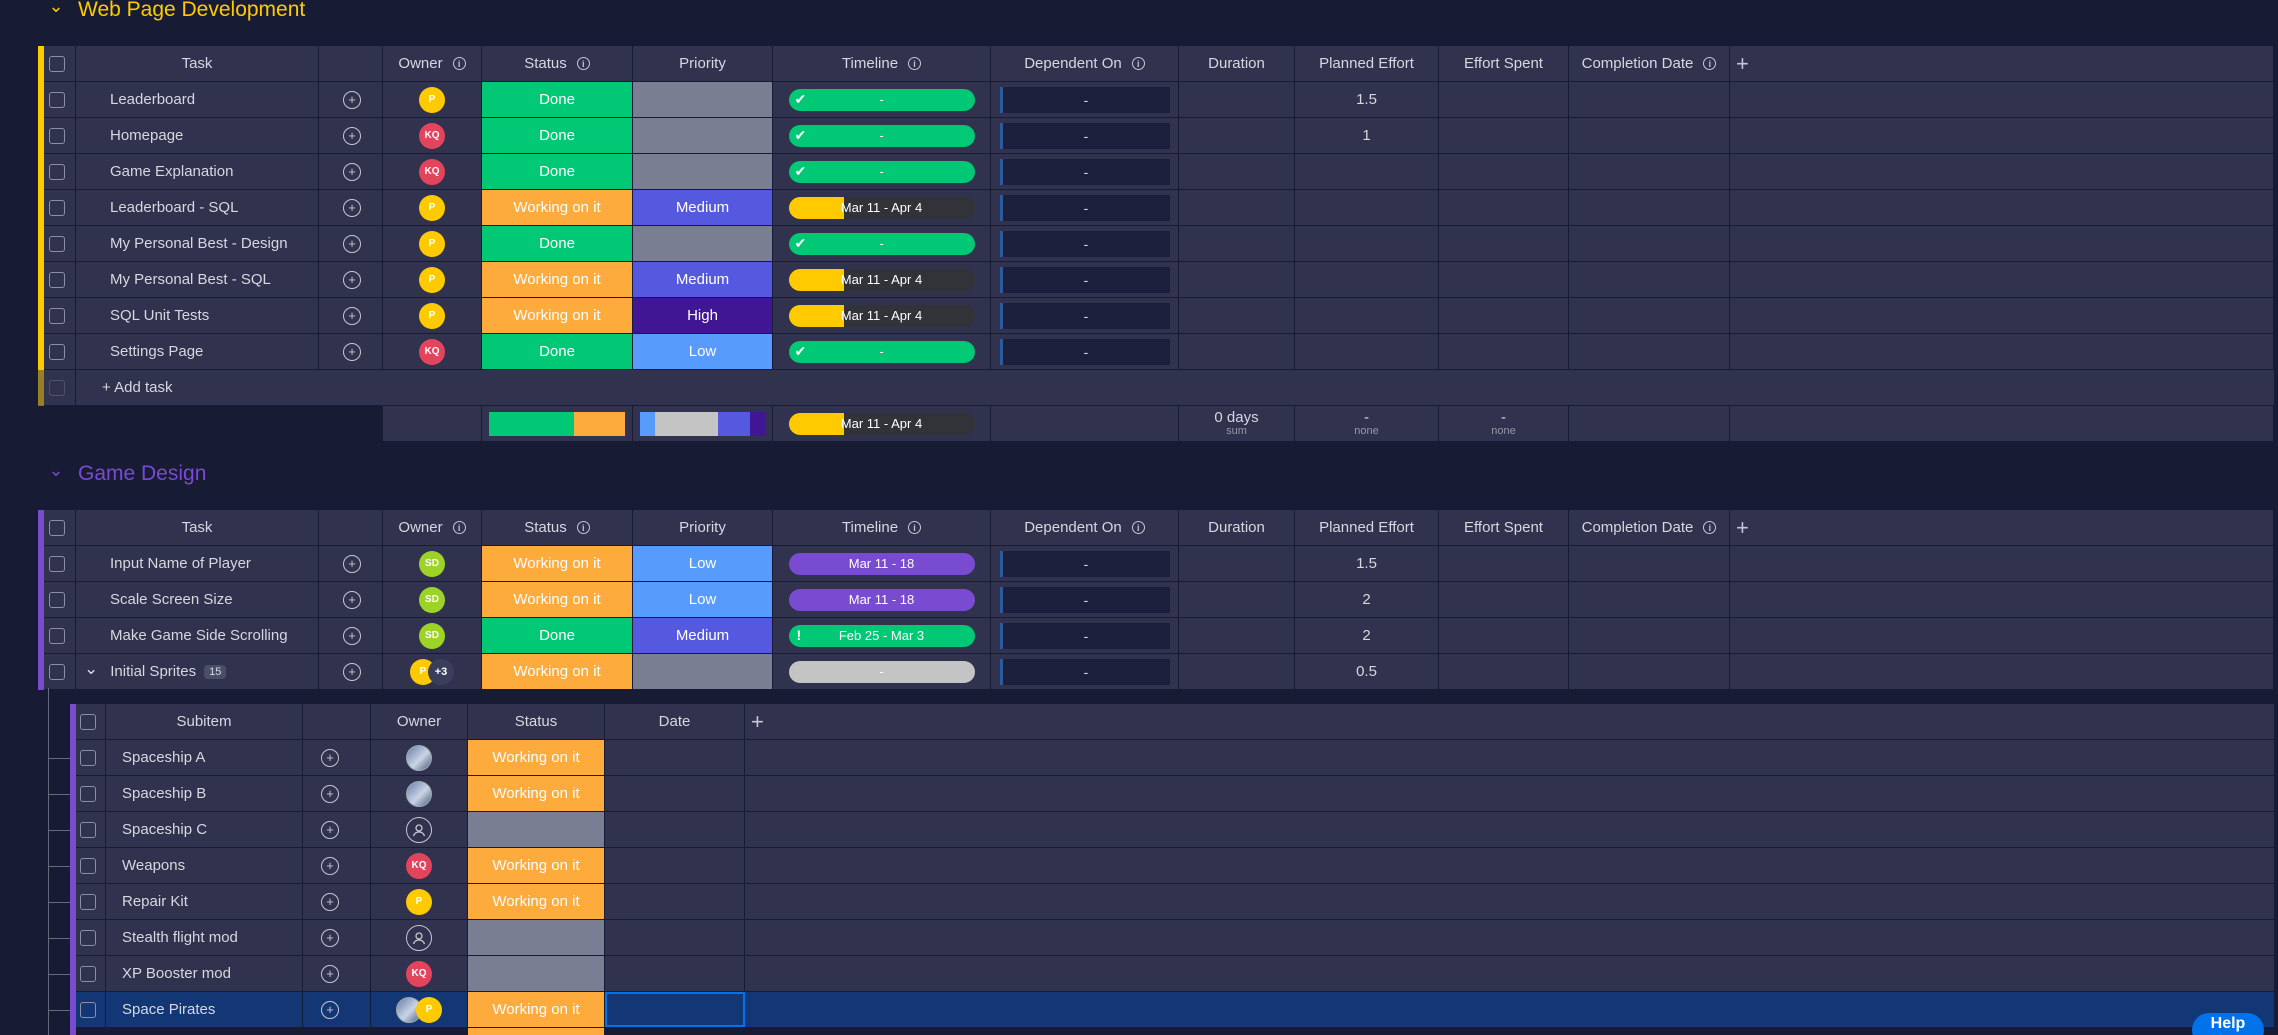  I want to click on task-name: Settings Page, so click(156, 351).